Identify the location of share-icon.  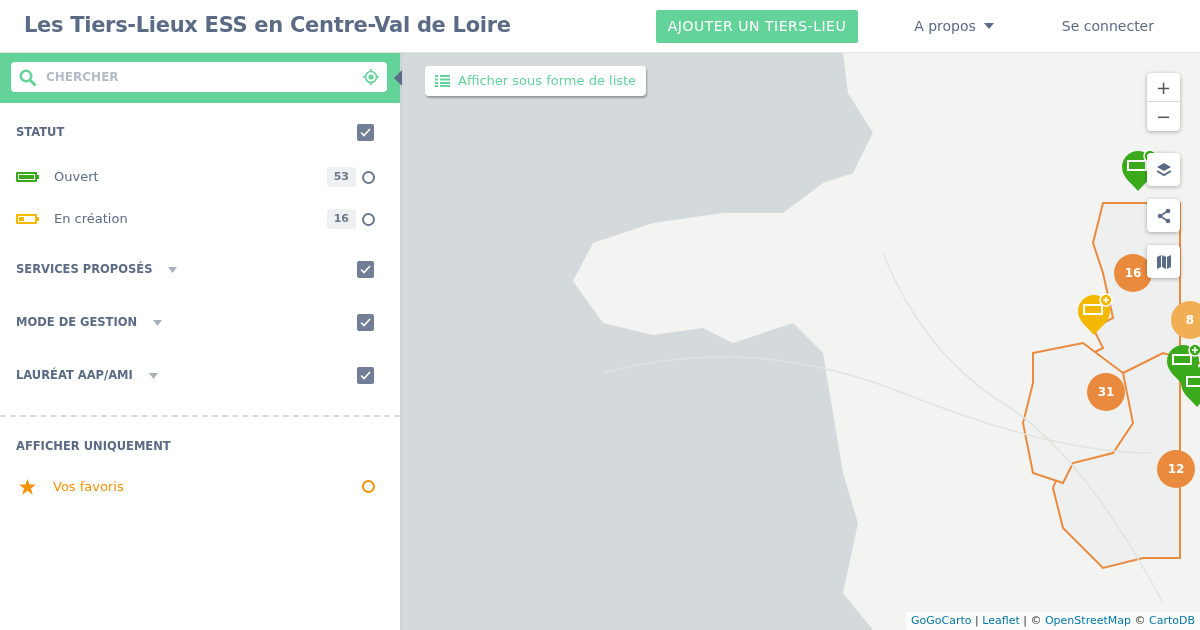
(1163, 215).